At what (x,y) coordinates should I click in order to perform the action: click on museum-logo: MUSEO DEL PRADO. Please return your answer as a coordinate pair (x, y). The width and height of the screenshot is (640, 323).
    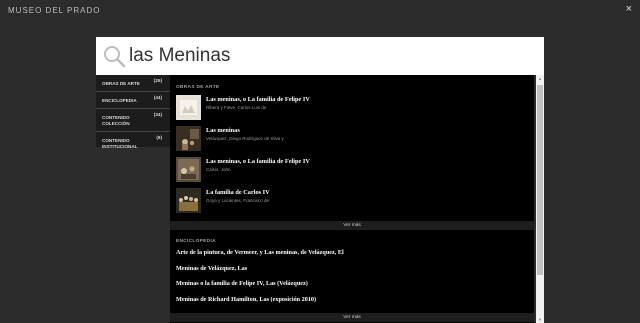
    Looking at the image, I should click on (54, 10).